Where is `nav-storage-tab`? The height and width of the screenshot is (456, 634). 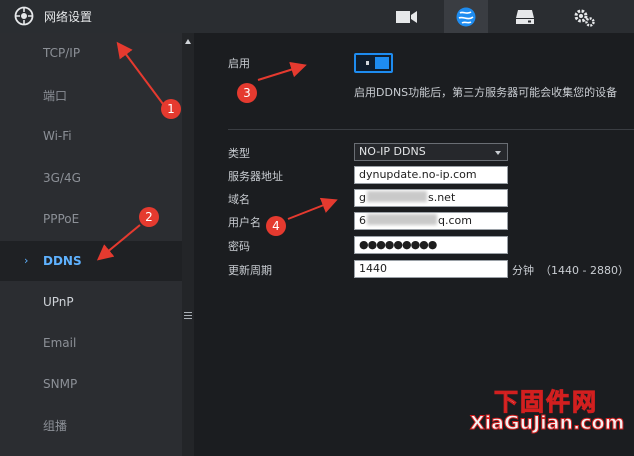
nav-storage-tab is located at coordinates (525, 16).